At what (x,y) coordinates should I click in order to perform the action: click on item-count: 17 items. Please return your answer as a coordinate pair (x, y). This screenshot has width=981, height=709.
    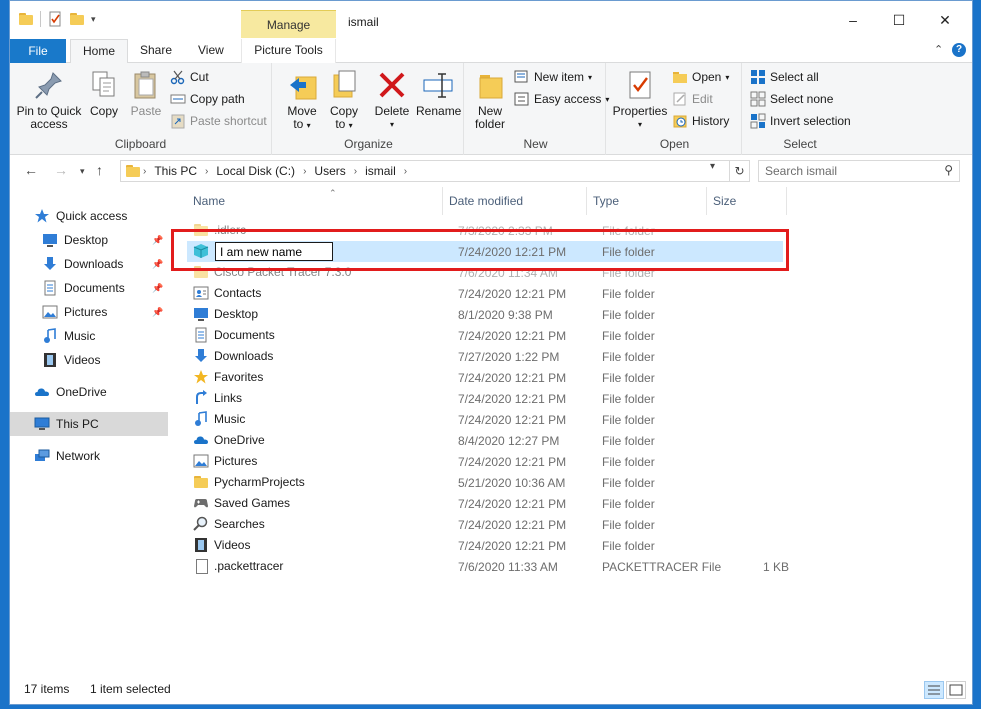
    Looking at the image, I should click on (47, 689).